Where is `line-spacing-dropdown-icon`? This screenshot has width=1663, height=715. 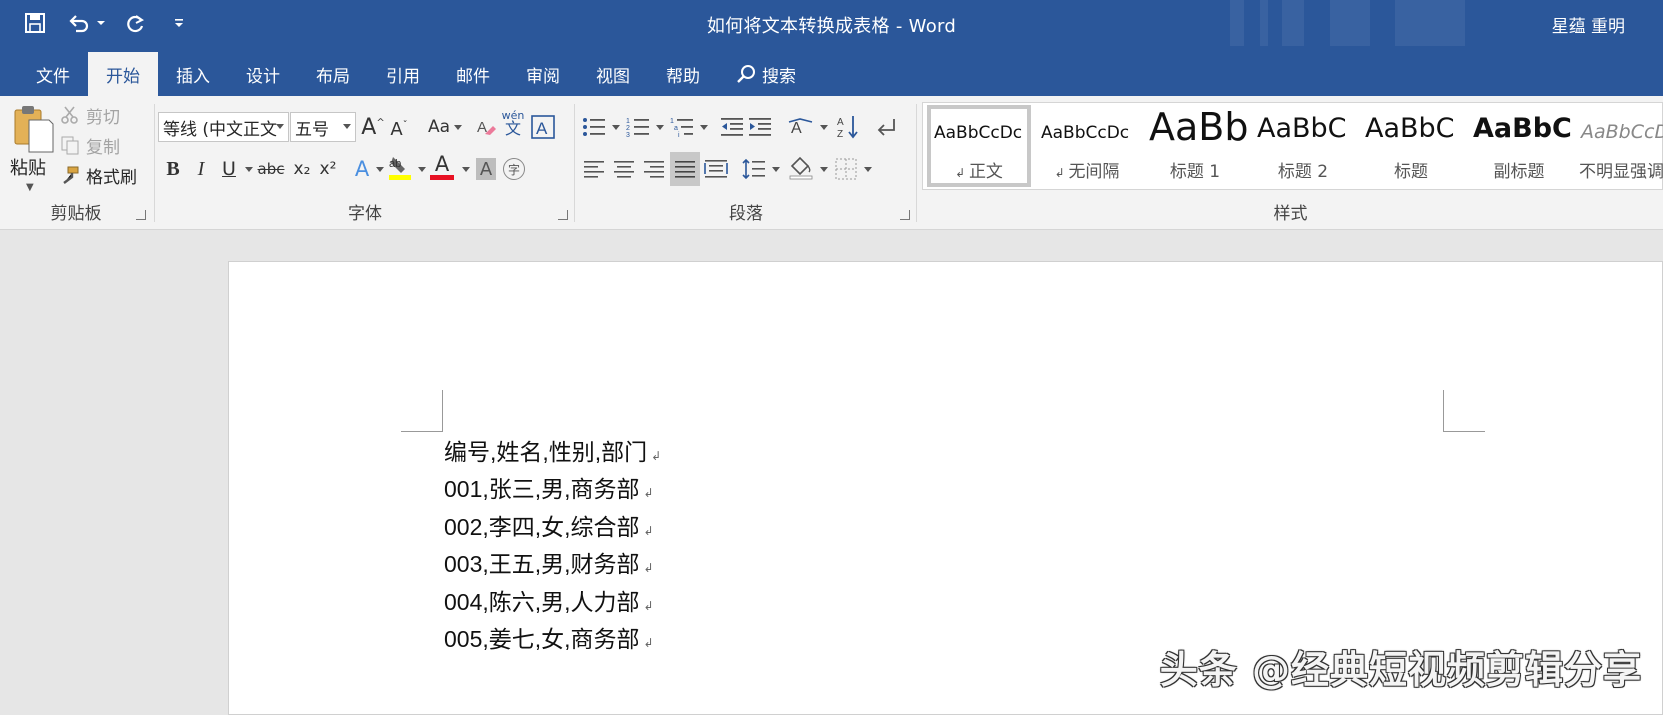
line-spacing-dropdown-icon is located at coordinates (774, 169).